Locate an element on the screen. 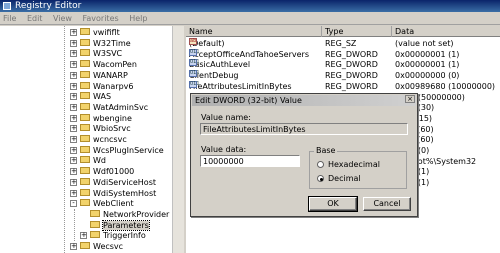 The width and height of the screenshot is (500, 253). tree-item: + W3SVC is located at coordinates (96, 53).